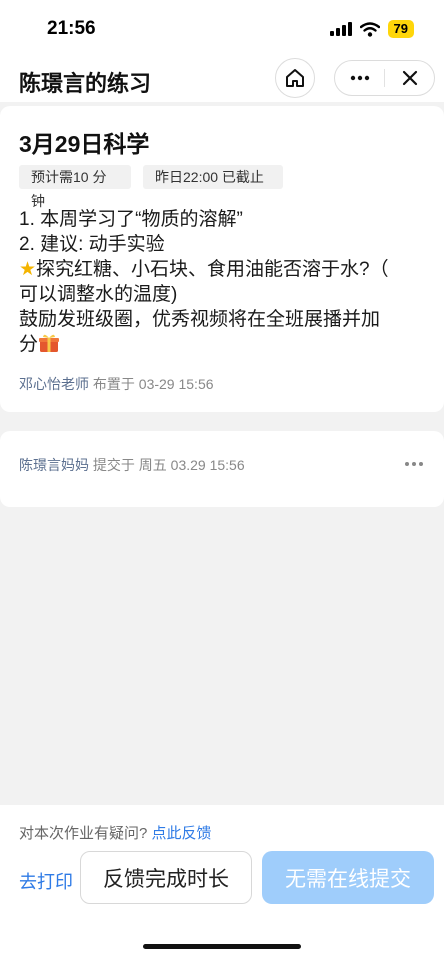 This screenshot has height=960, width=444. What do you see at coordinates (46, 881) in the screenshot?
I see `print-button: 去打印` at bounding box center [46, 881].